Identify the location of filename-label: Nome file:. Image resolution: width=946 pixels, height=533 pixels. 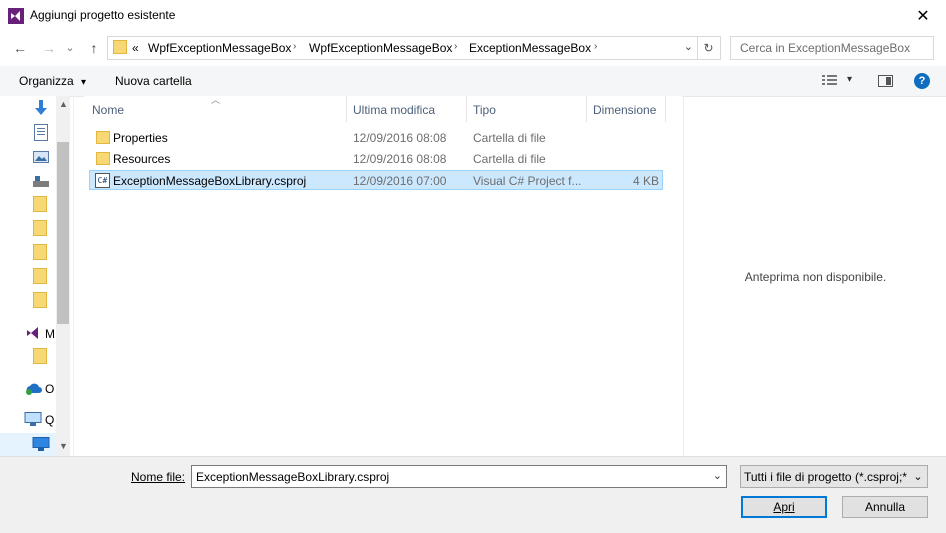
(158, 477).